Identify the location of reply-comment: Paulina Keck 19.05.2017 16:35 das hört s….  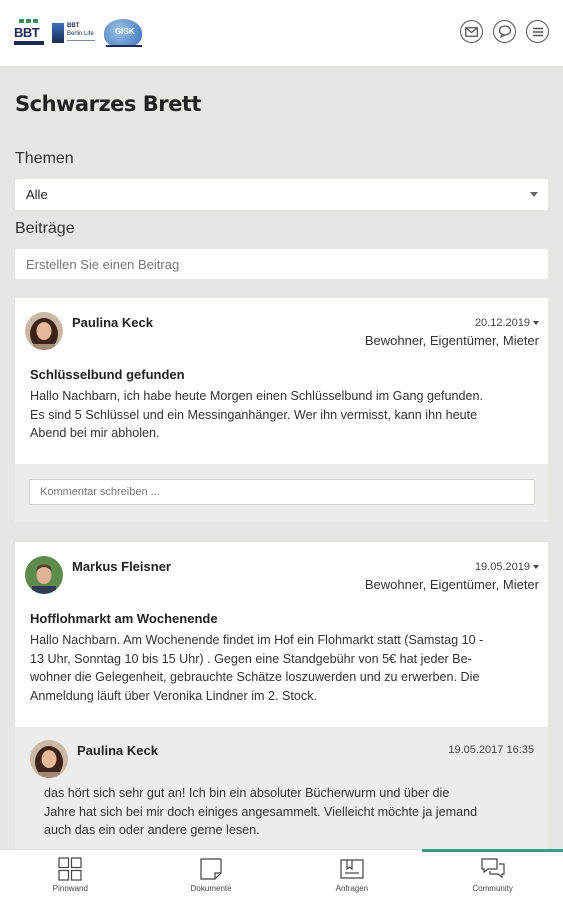
(281, 792).